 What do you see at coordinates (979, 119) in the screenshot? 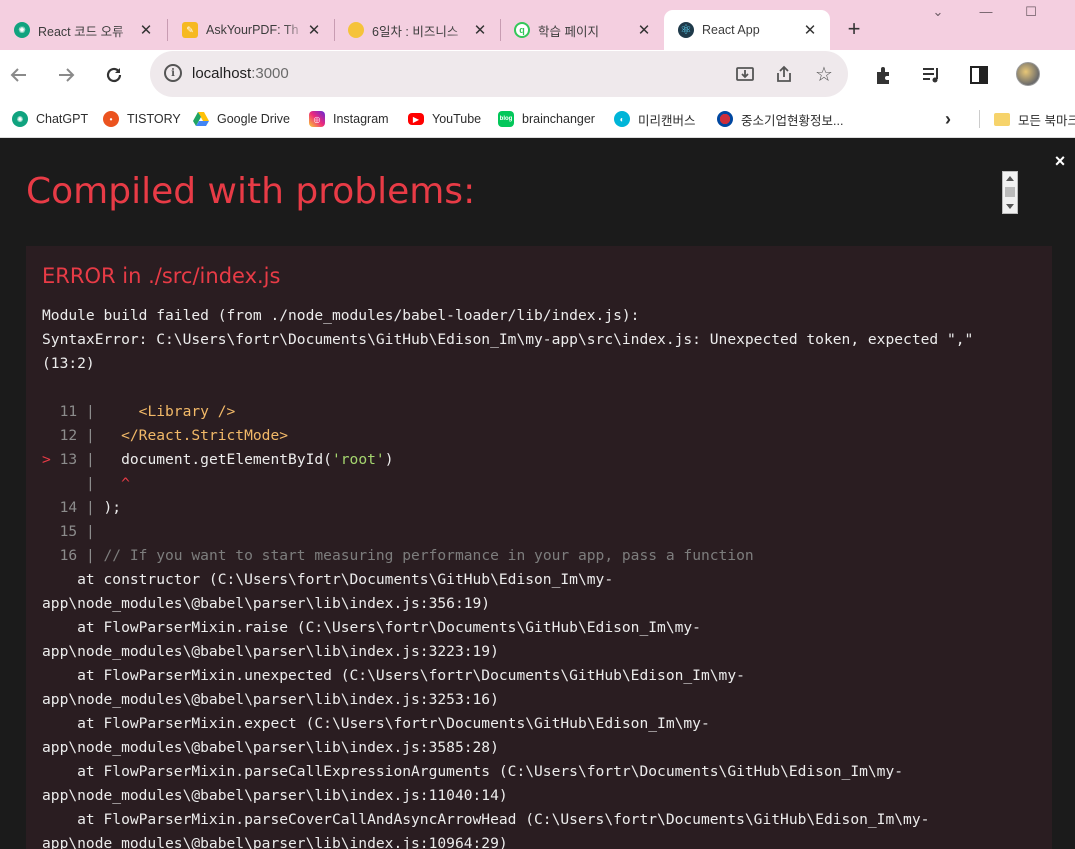
I see `bookmark-divider` at bounding box center [979, 119].